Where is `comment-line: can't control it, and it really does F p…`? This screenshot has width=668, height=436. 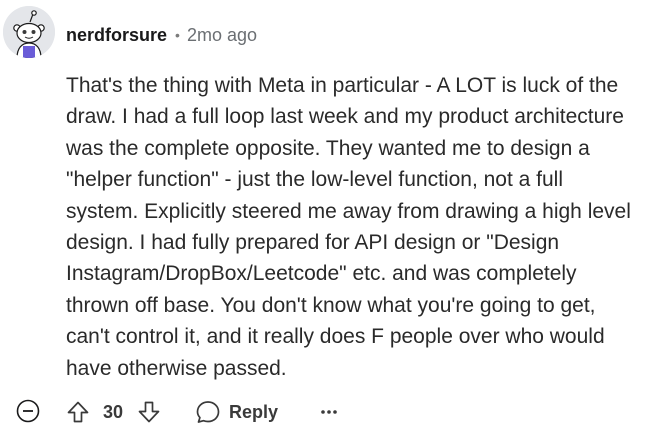 comment-line: can't control it, and it really does F p… is located at coordinates (335, 337).